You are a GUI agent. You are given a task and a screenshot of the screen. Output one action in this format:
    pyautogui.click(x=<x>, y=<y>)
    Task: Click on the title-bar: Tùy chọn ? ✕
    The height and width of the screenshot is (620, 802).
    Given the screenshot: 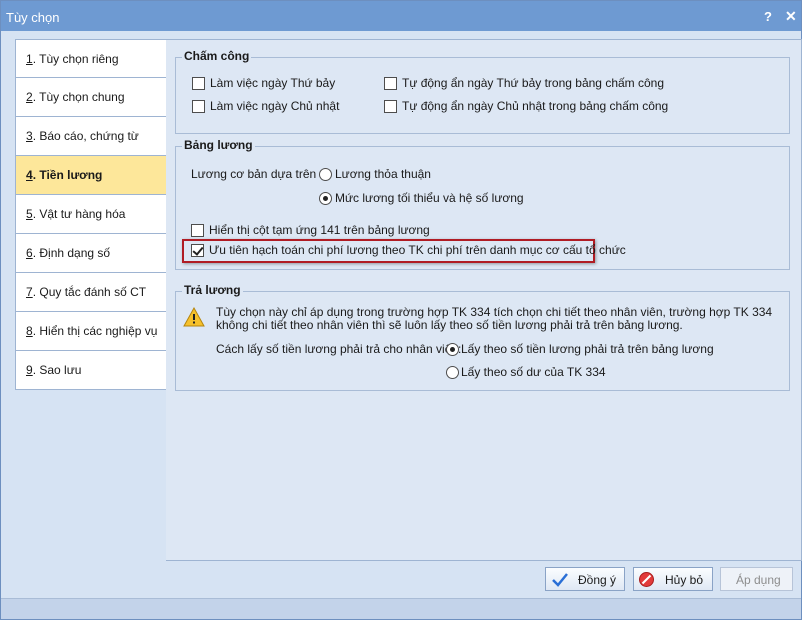 What is the action you would take?
    pyautogui.click(x=401, y=16)
    